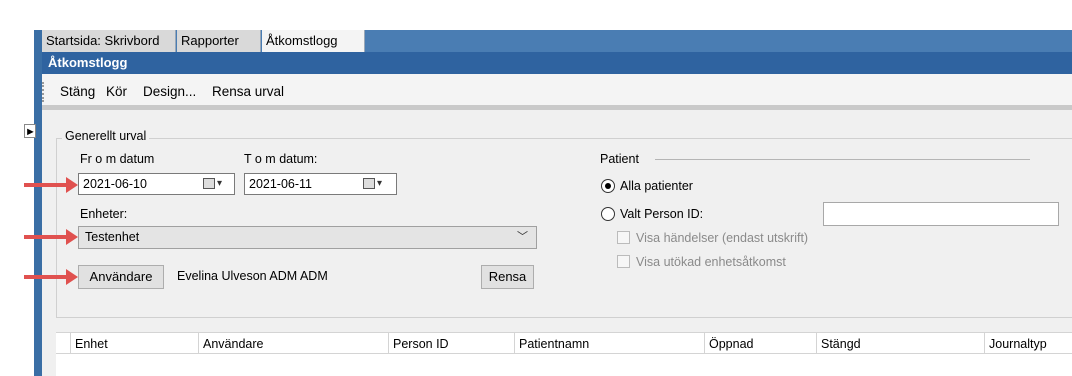  What do you see at coordinates (104, 214) in the screenshot?
I see `units-label: Enheter:` at bounding box center [104, 214].